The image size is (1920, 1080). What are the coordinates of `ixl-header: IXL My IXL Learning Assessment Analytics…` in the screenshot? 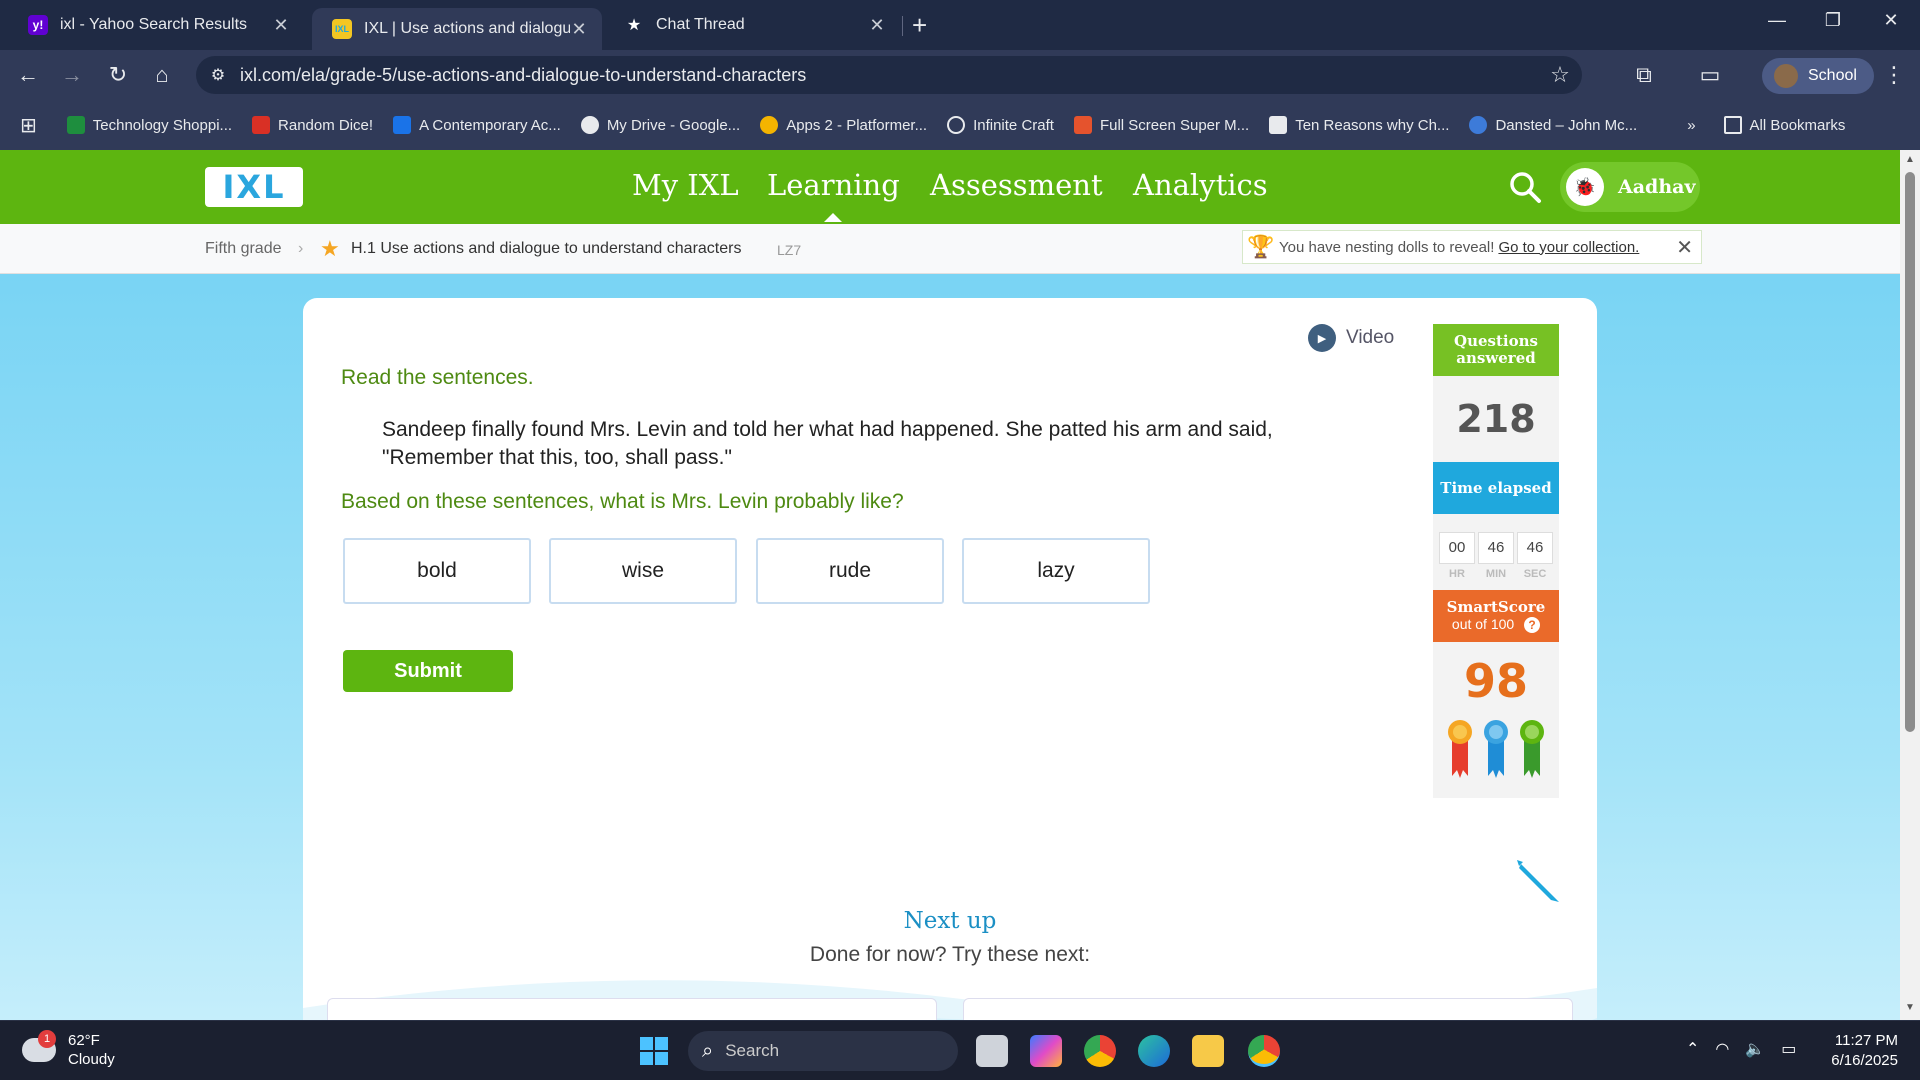 It's located at (950, 187).